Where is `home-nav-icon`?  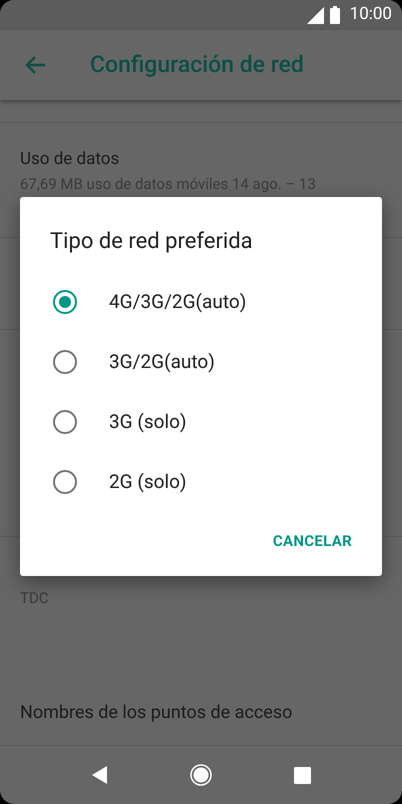
home-nav-icon is located at coordinates (201, 775).